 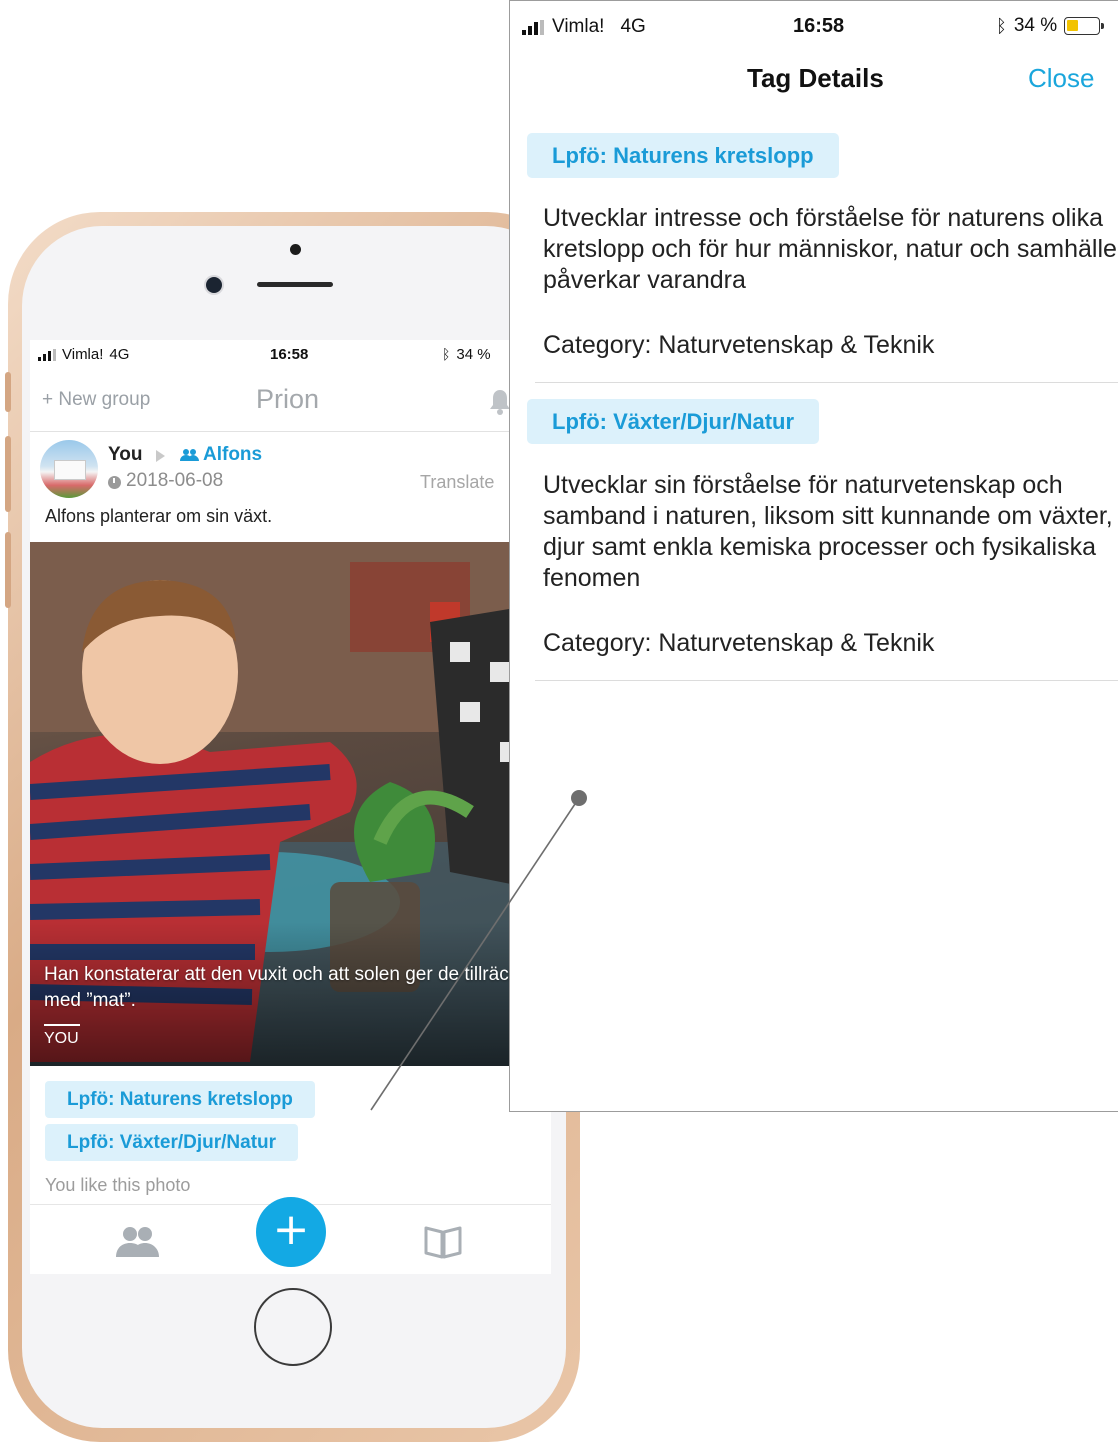 I want to click on clock-icon, so click(x=114, y=482).